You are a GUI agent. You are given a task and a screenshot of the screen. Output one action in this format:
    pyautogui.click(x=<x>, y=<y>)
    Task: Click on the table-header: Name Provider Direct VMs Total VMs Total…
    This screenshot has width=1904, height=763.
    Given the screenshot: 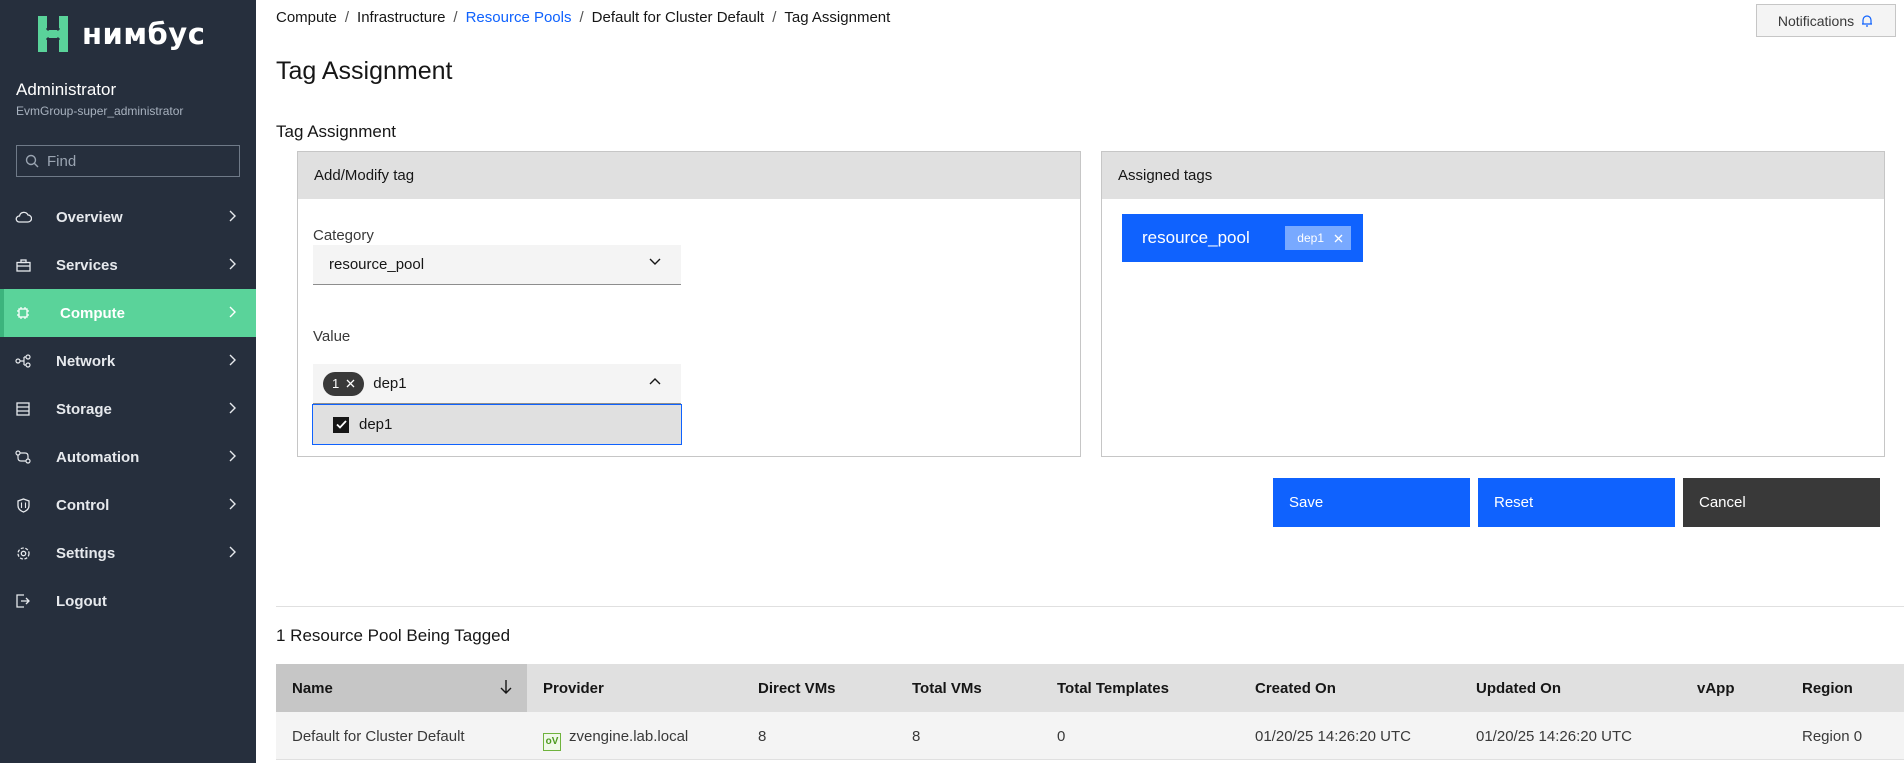 What is the action you would take?
    pyautogui.click(x=1090, y=688)
    